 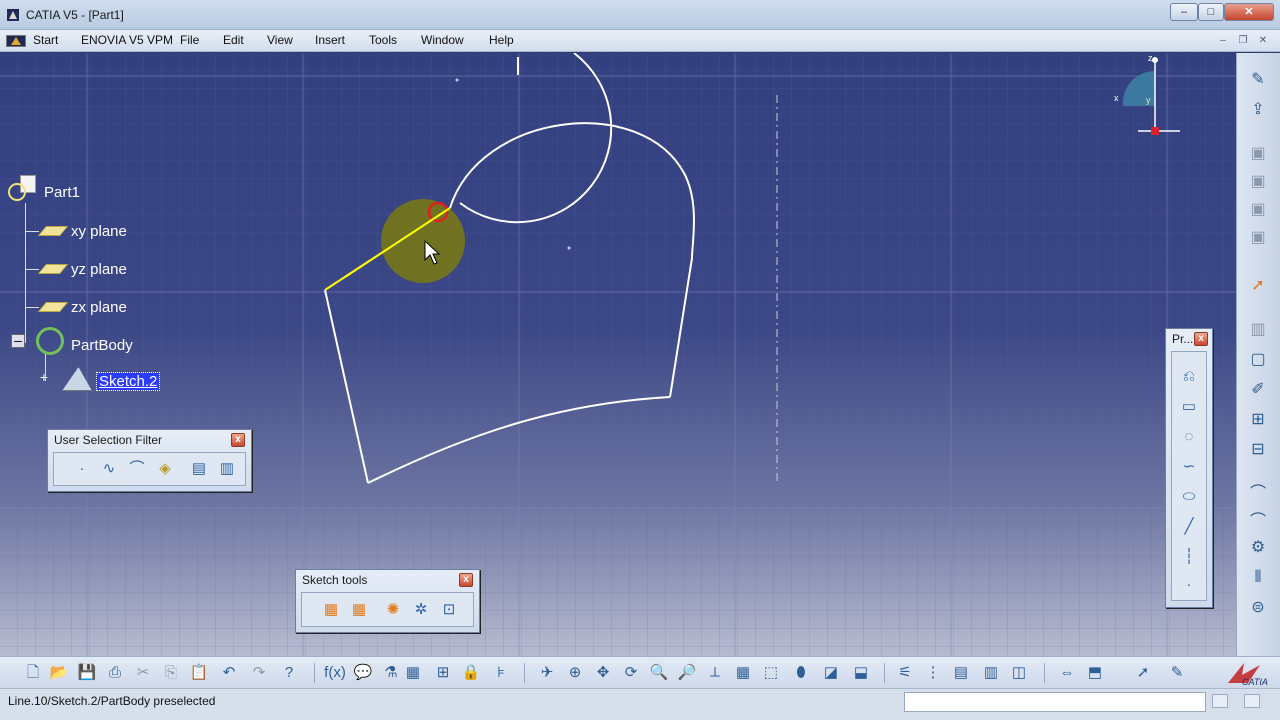 What do you see at coordinates (501, 40) in the screenshot?
I see `menu-help: Help` at bounding box center [501, 40].